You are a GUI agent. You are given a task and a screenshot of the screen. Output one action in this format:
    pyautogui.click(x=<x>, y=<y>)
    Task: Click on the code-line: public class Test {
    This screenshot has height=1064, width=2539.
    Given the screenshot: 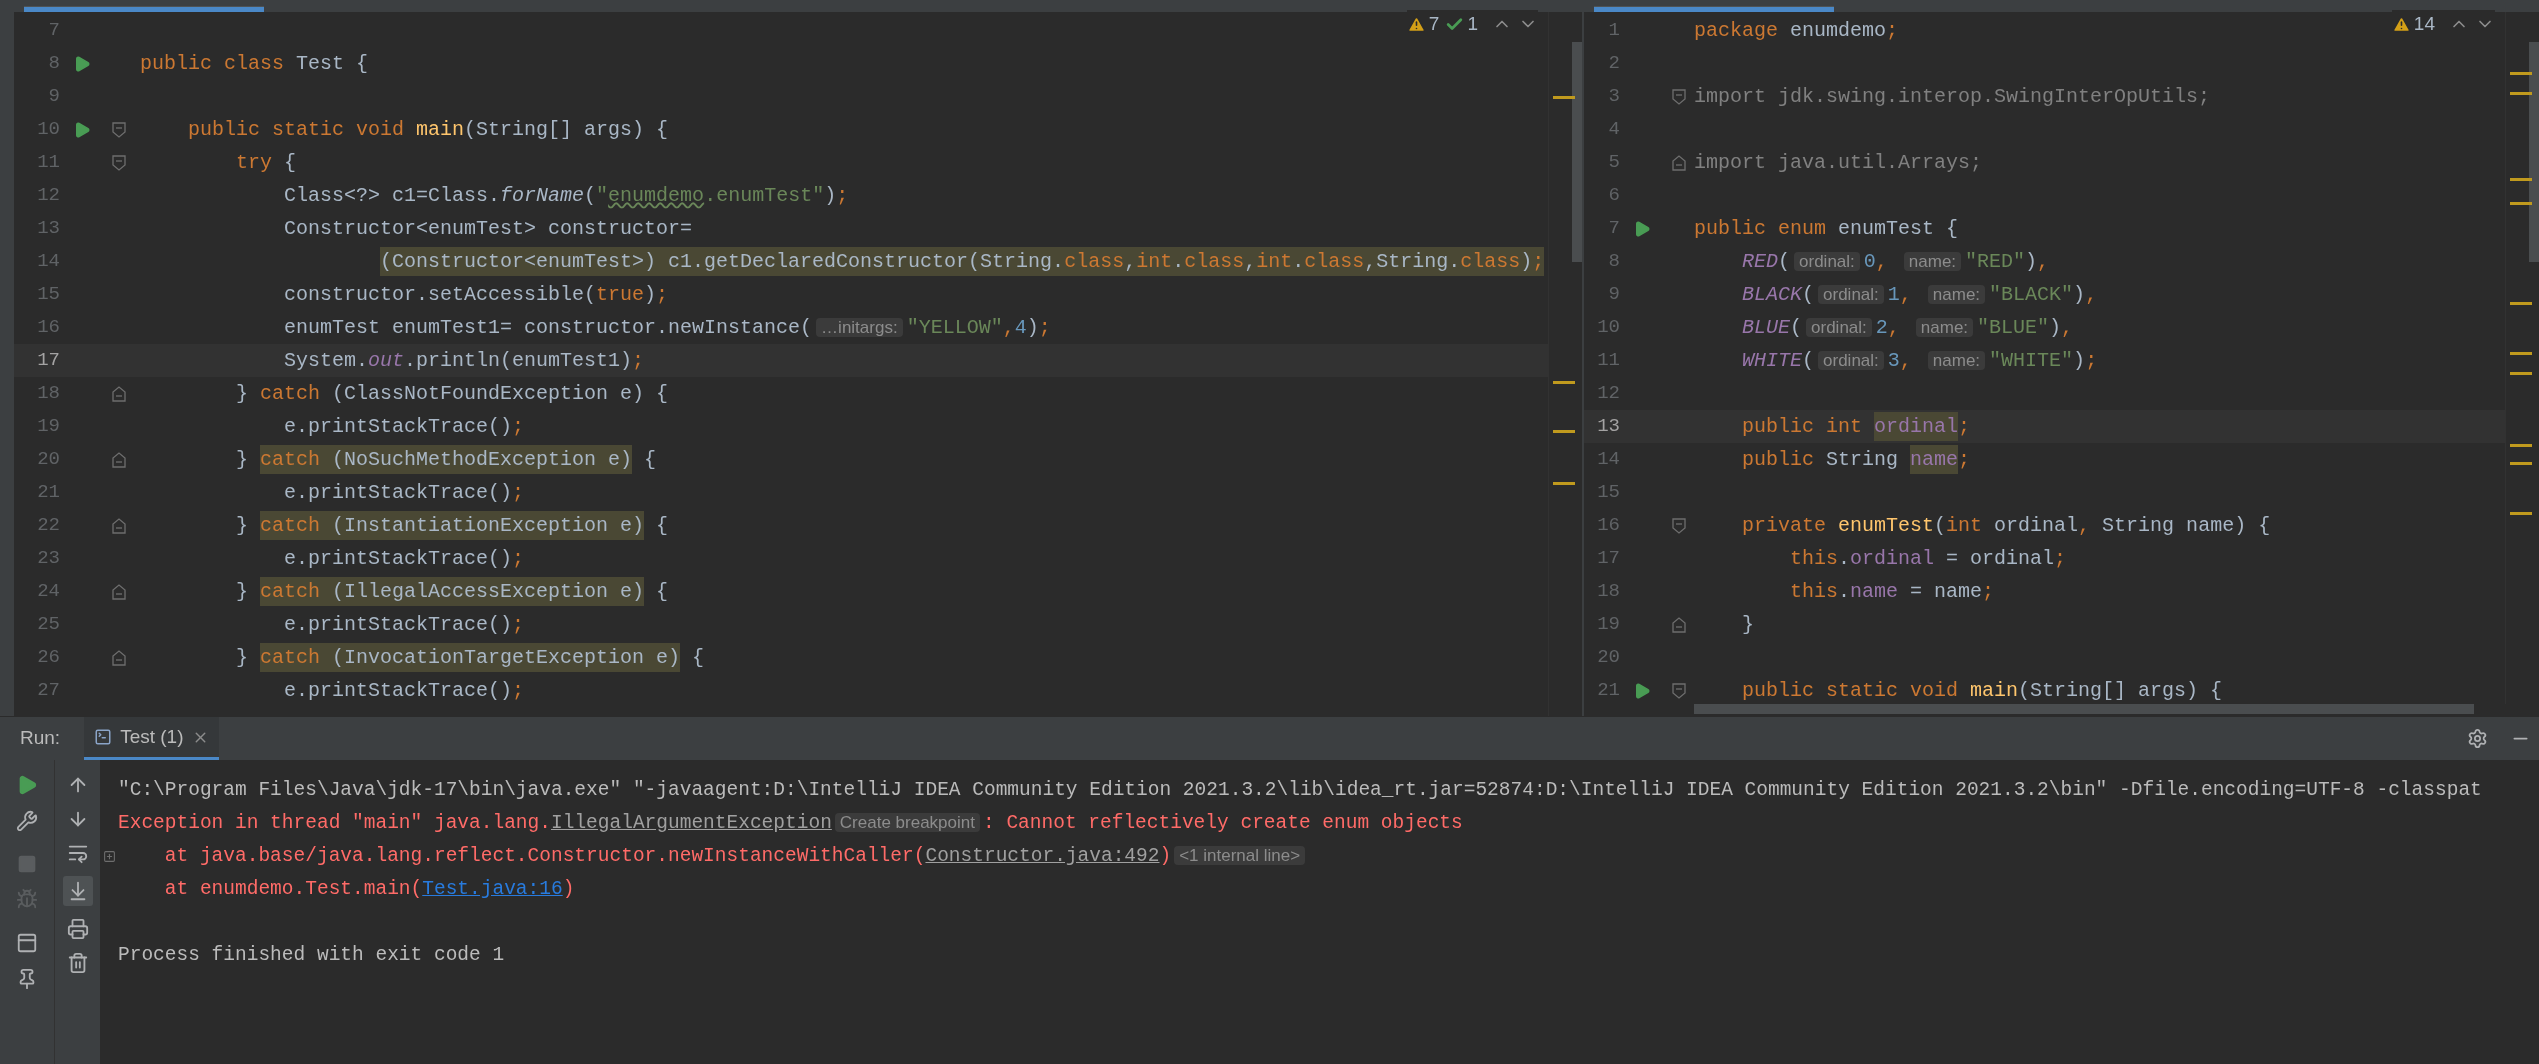 What is the action you would take?
    pyautogui.click(x=254, y=63)
    